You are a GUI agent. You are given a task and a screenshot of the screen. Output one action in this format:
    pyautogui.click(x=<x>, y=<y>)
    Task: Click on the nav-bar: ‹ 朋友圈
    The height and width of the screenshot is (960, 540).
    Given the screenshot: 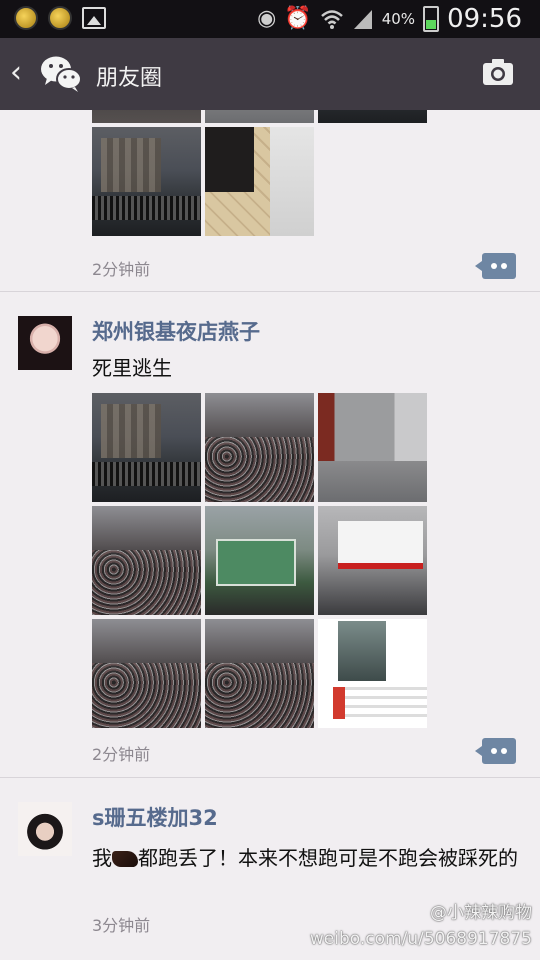 What is the action you would take?
    pyautogui.click(x=270, y=74)
    